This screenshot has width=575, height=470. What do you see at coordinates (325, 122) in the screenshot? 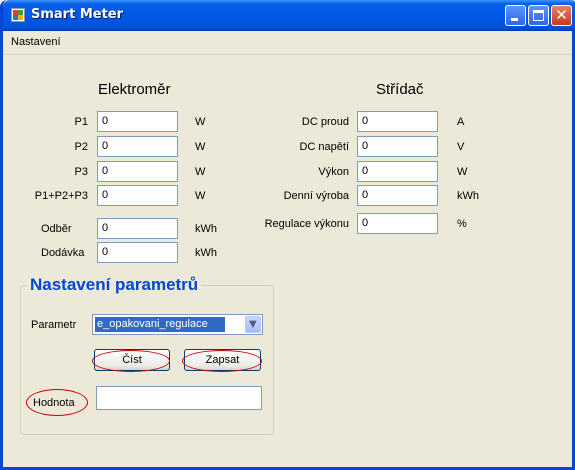
I see `dc-proud-label: DC proud` at bounding box center [325, 122].